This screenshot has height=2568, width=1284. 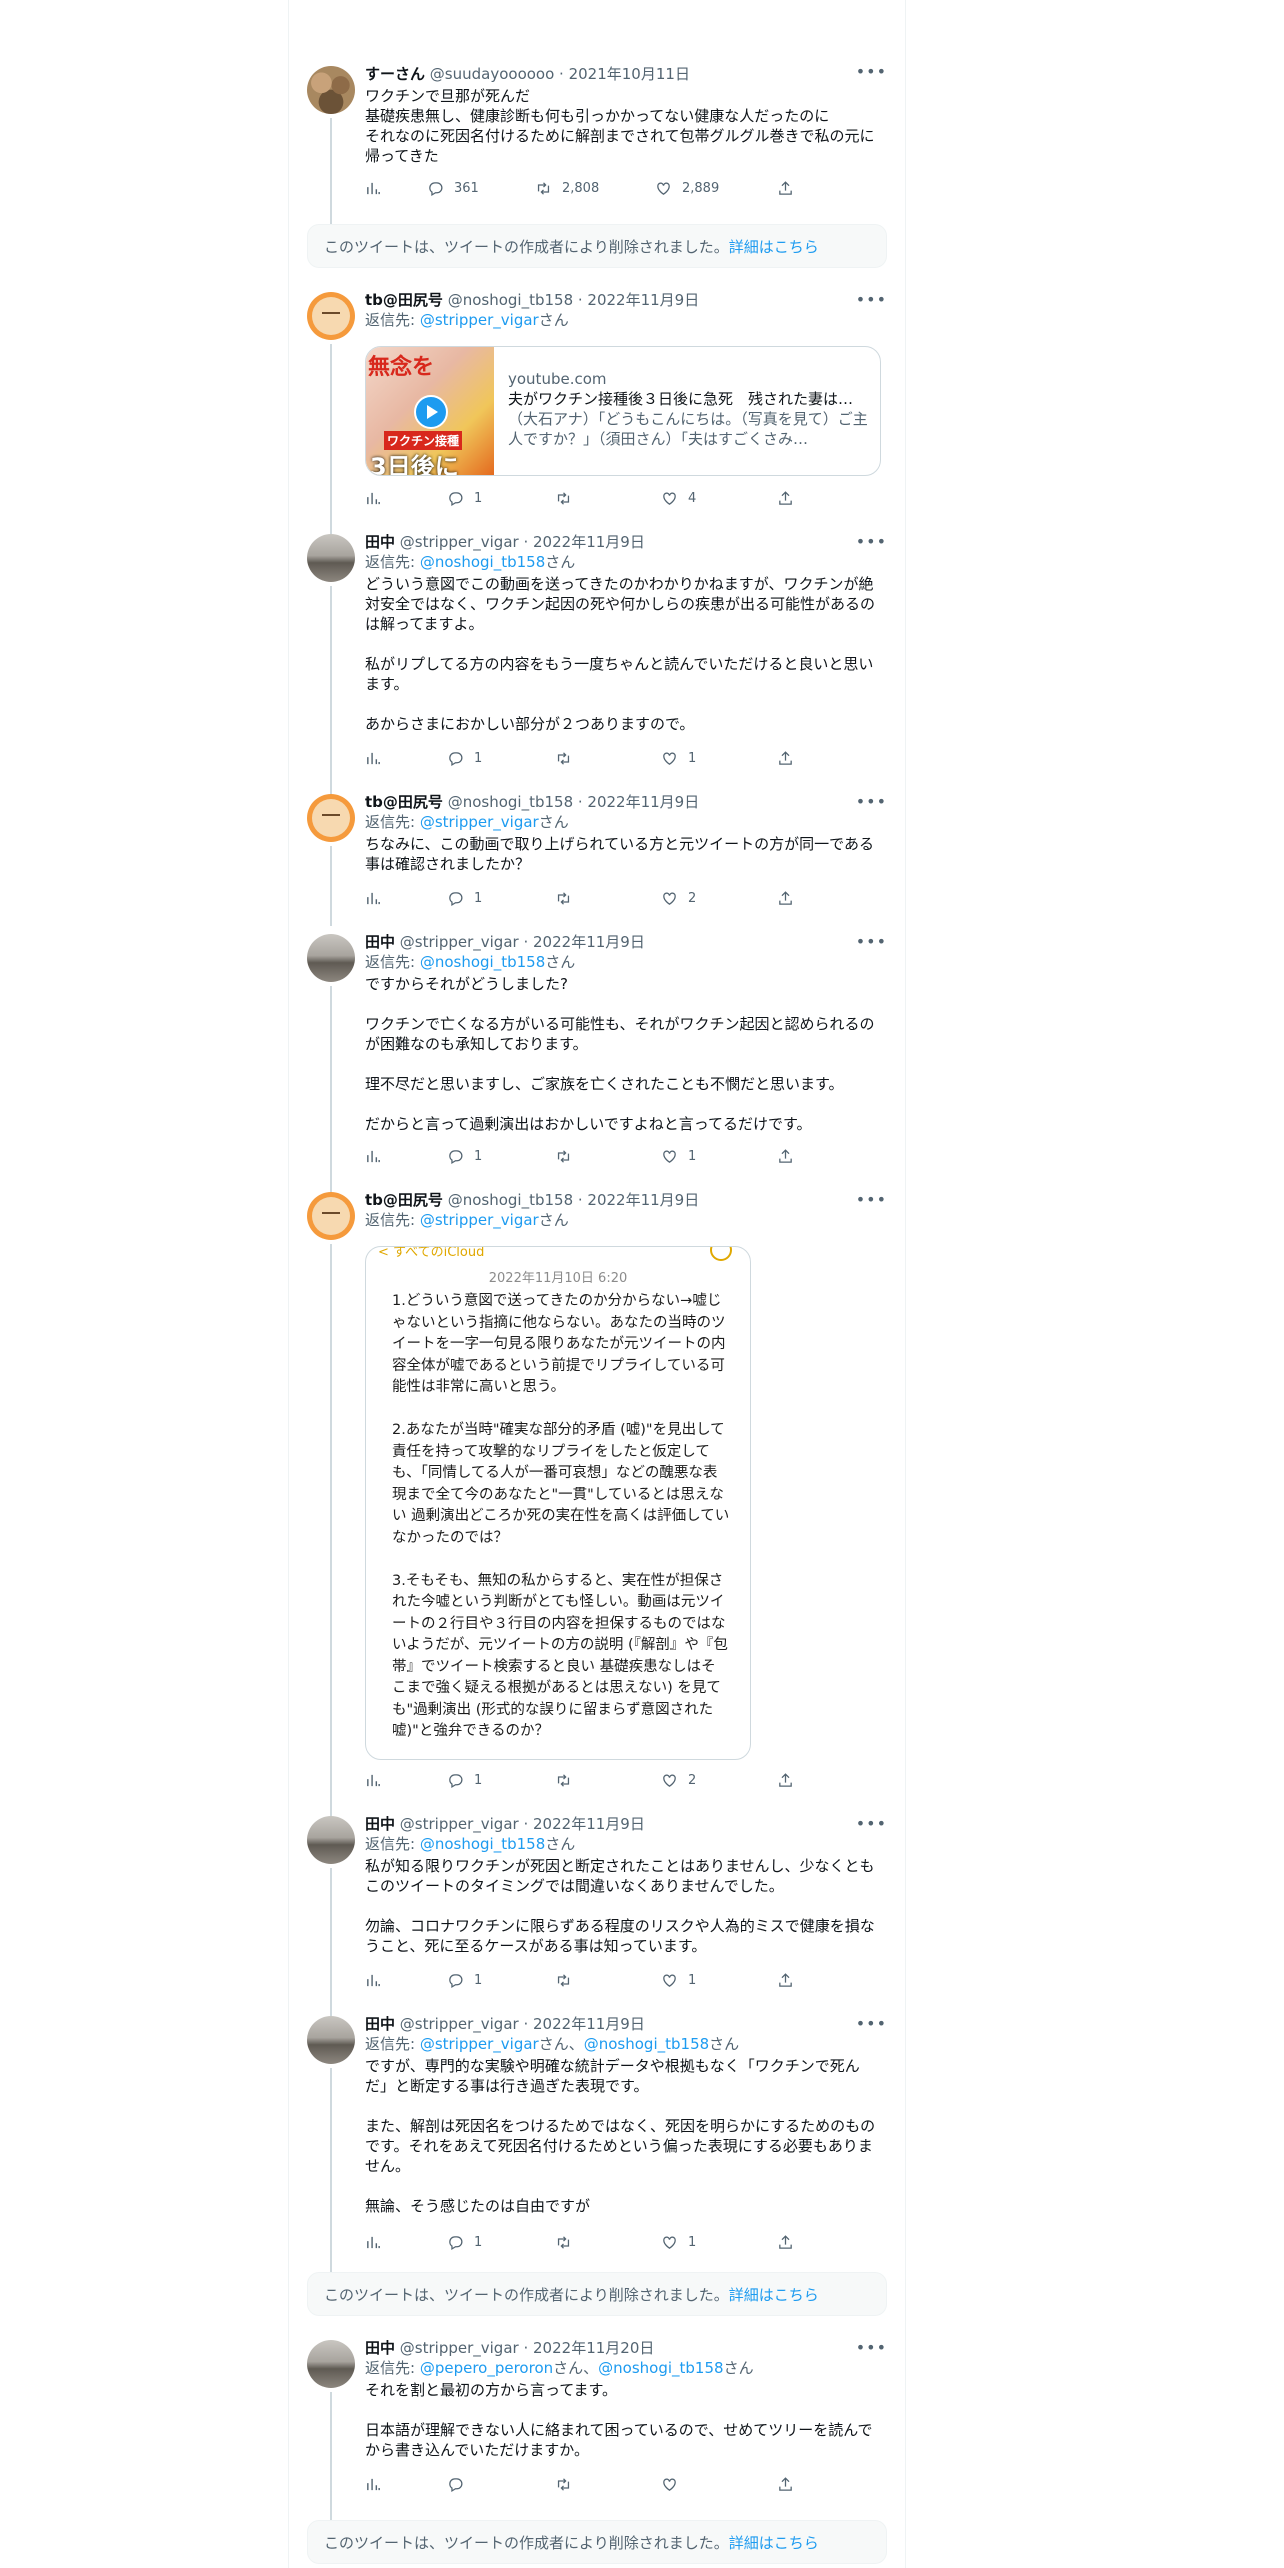 I want to click on play-icon, so click(x=431, y=412).